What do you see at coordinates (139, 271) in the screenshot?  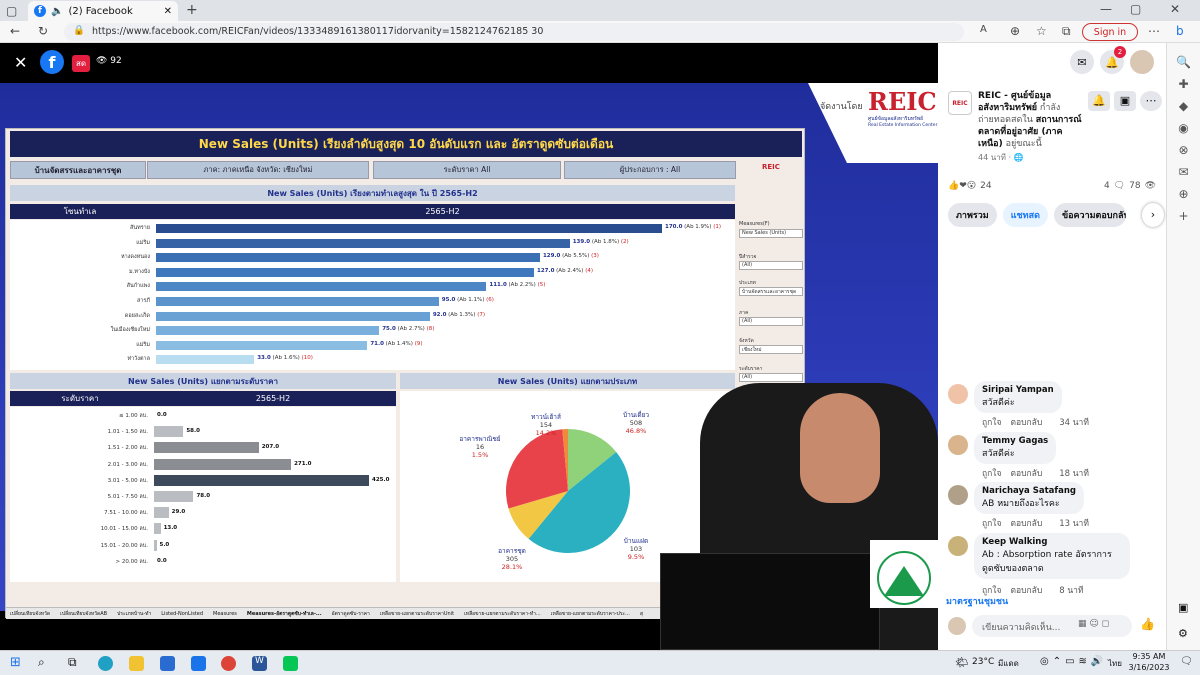 I see `zone-label: ม.ทางบัง` at bounding box center [139, 271].